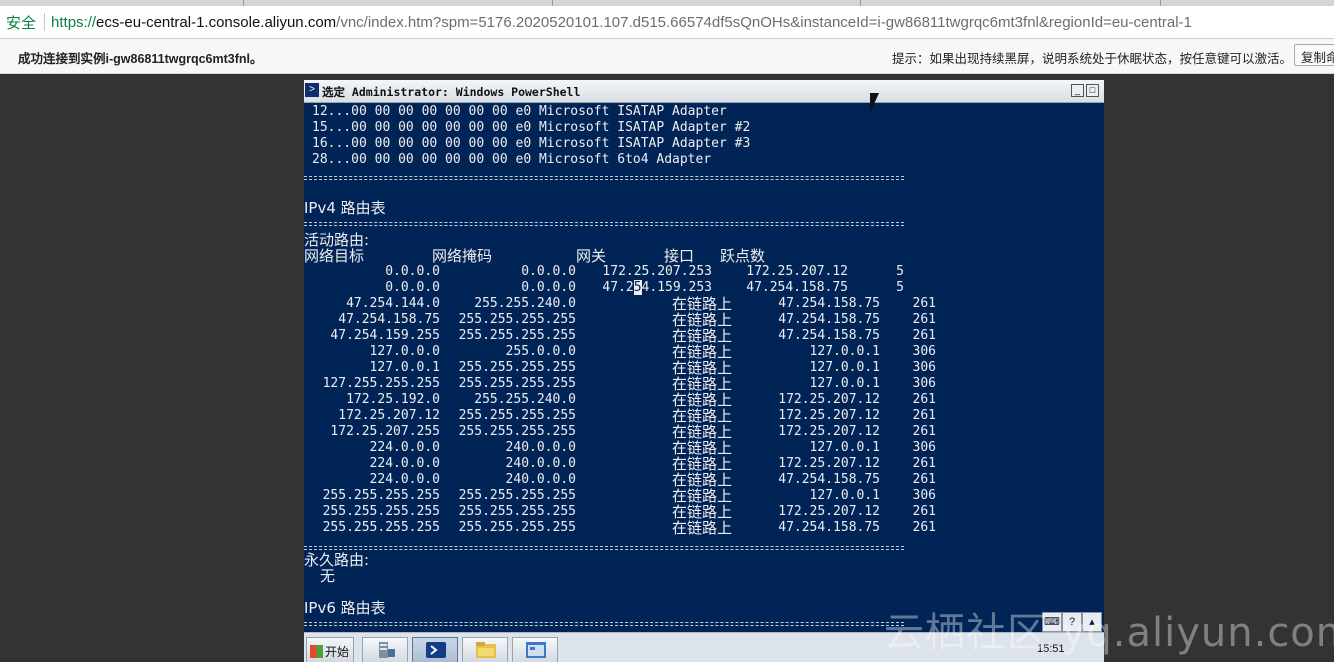 Image resolution: width=1334 pixels, height=662 pixels. I want to click on route-dest: 47.254.158.75, so click(389, 319).